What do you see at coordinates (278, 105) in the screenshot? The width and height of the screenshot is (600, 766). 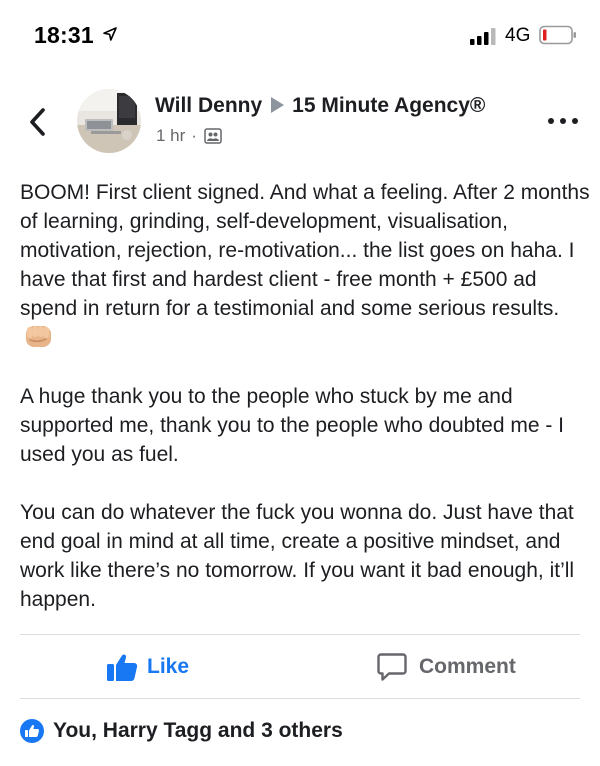 I see `triangle-right-icon` at bounding box center [278, 105].